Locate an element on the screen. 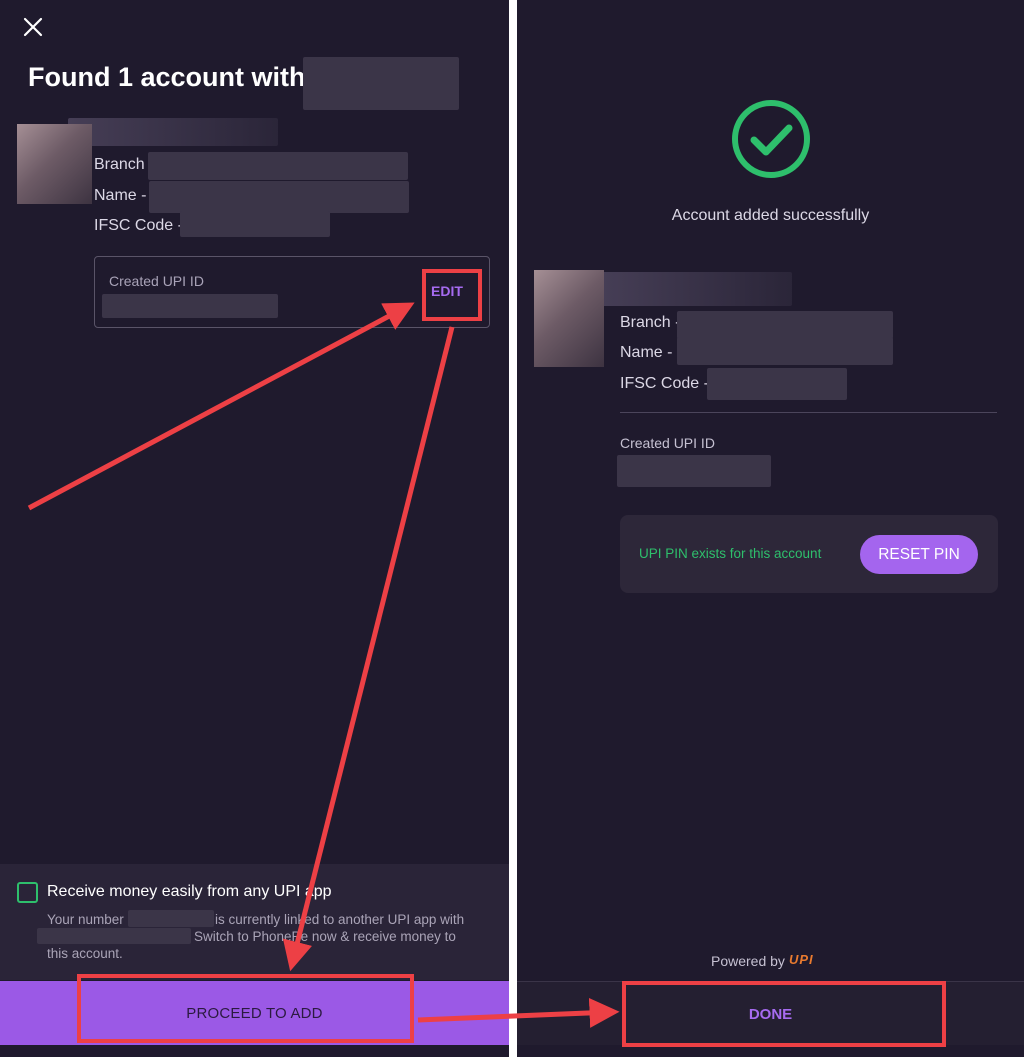 The image size is (1024, 1057). arrow-edit-to-proceed is located at coordinates (368, 649).